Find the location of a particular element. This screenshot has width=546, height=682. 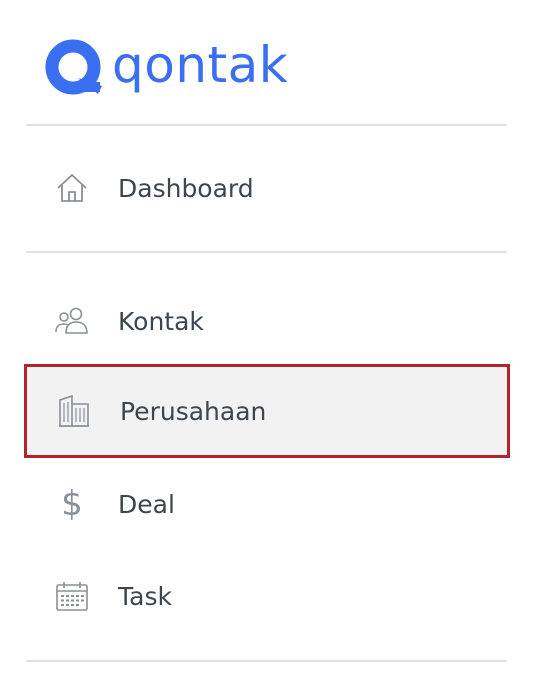

menu-label-kontak: Kontak is located at coordinates (161, 321).